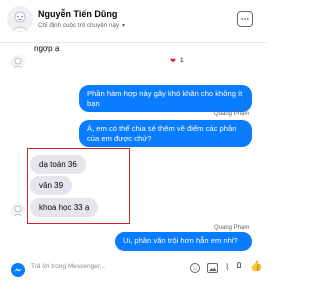 This screenshot has width=320, height=300. I want to click on contact-name: Nguyễn Tiến Dũng, so click(77, 14).